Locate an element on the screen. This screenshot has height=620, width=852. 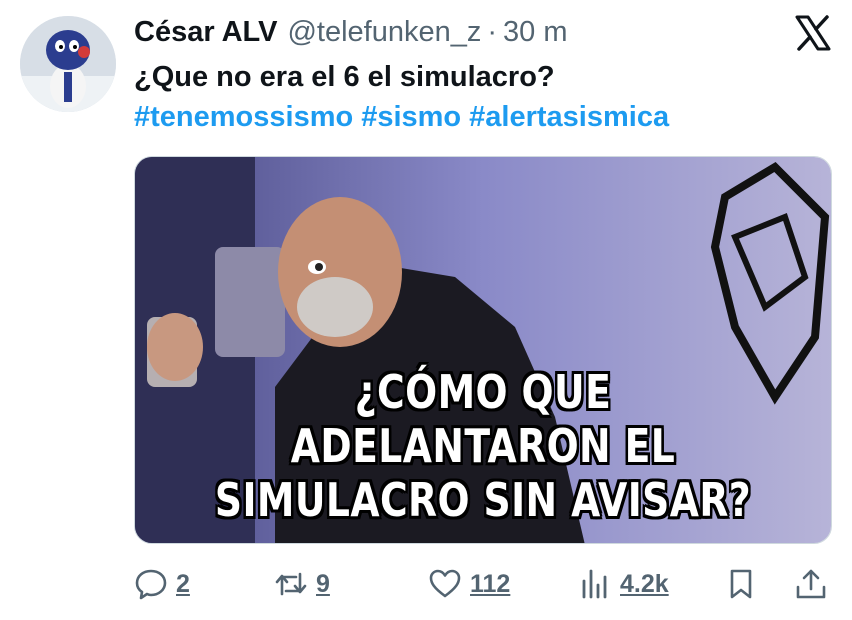
x-logo-icon is located at coordinates (813, 33).